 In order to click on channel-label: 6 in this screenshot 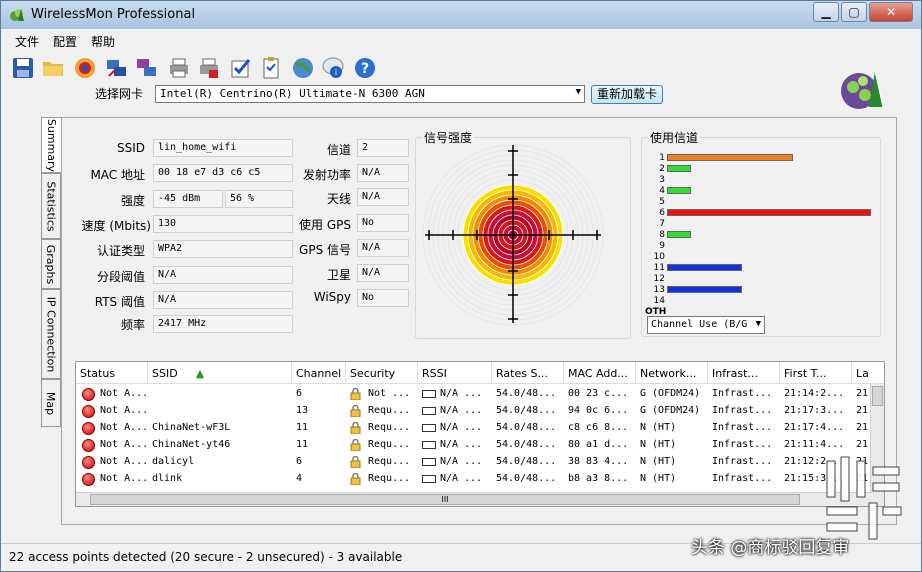, I will do `click(662, 213)`.